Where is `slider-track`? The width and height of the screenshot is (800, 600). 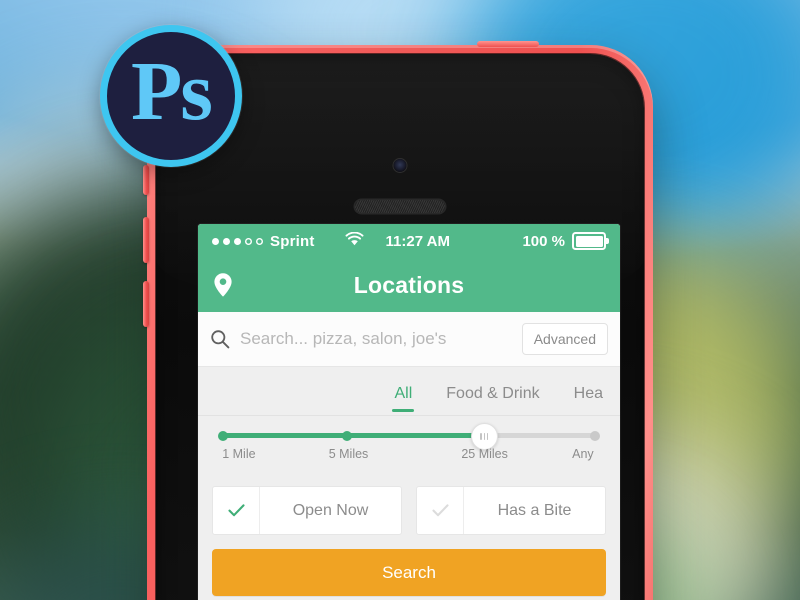 slider-track is located at coordinates (409, 436).